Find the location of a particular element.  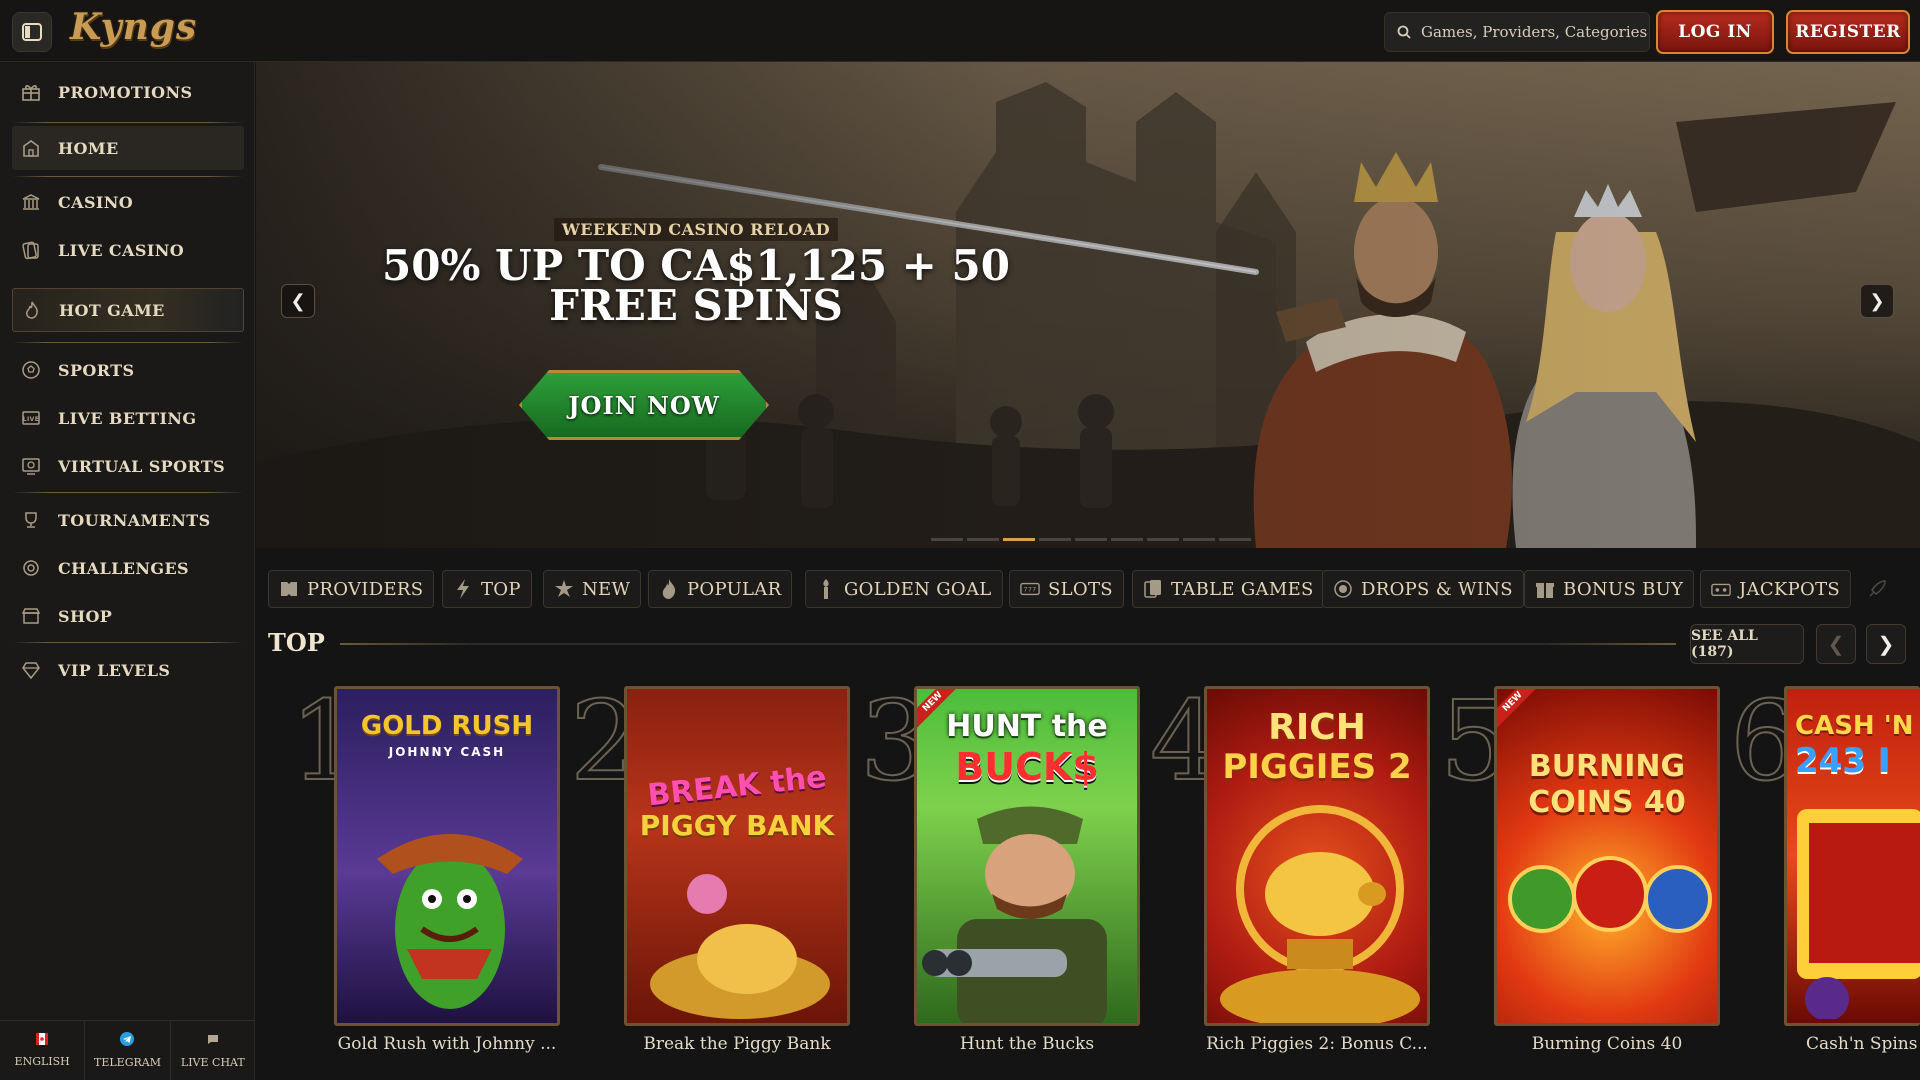

tab-popular: POPULAR is located at coordinates (720, 589).